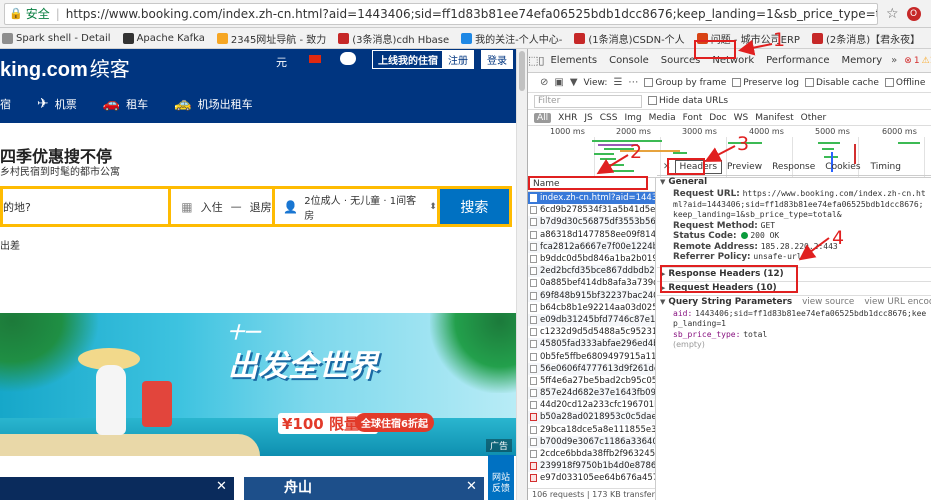 The image size is (931, 500). What do you see at coordinates (356, 206) in the screenshot?
I see `guests-selector: 👤 2位成人 · 无儿童 · 1间客房 ⬍` at bounding box center [356, 206].